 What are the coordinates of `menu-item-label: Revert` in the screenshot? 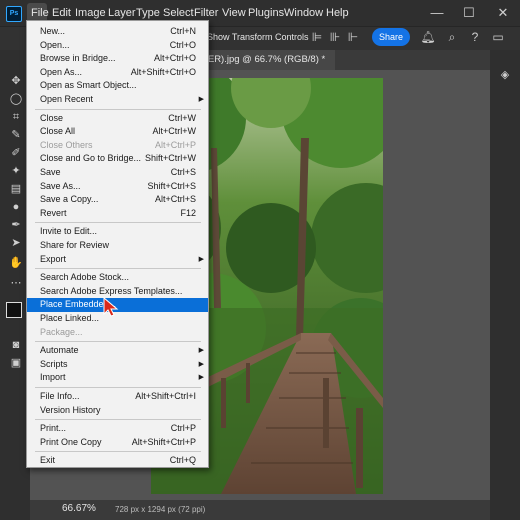 It's located at (53, 212).